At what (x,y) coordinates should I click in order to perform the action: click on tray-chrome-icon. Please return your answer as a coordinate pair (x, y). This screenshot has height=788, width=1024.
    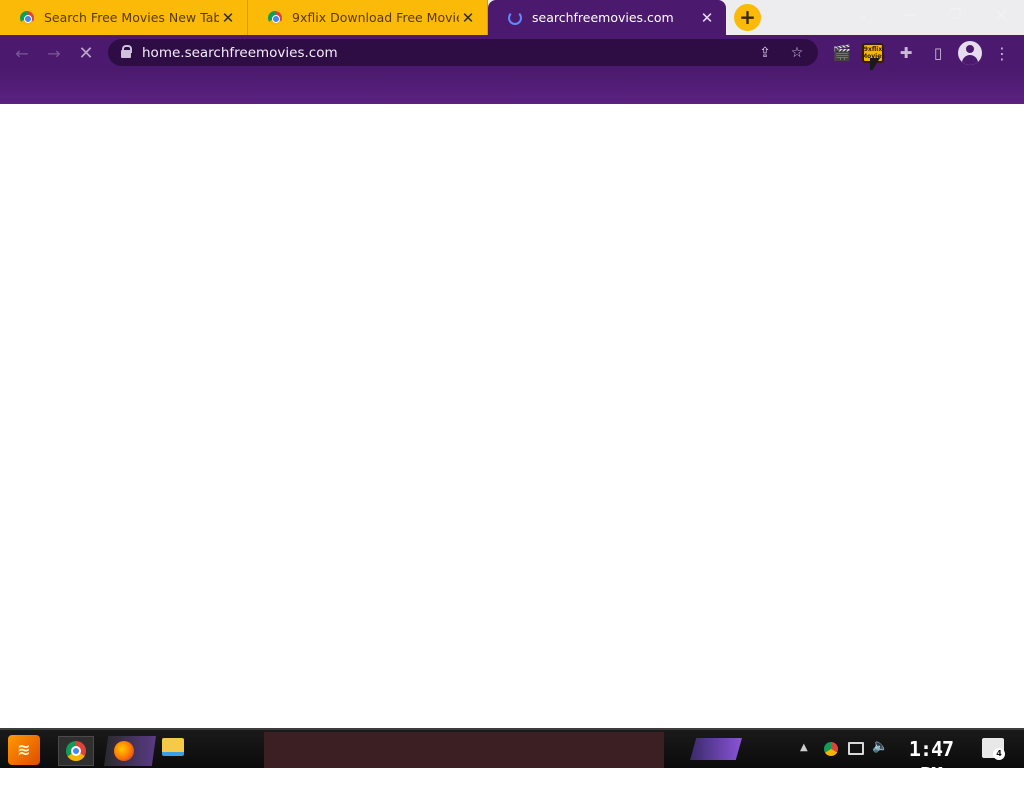
    Looking at the image, I should click on (831, 749).